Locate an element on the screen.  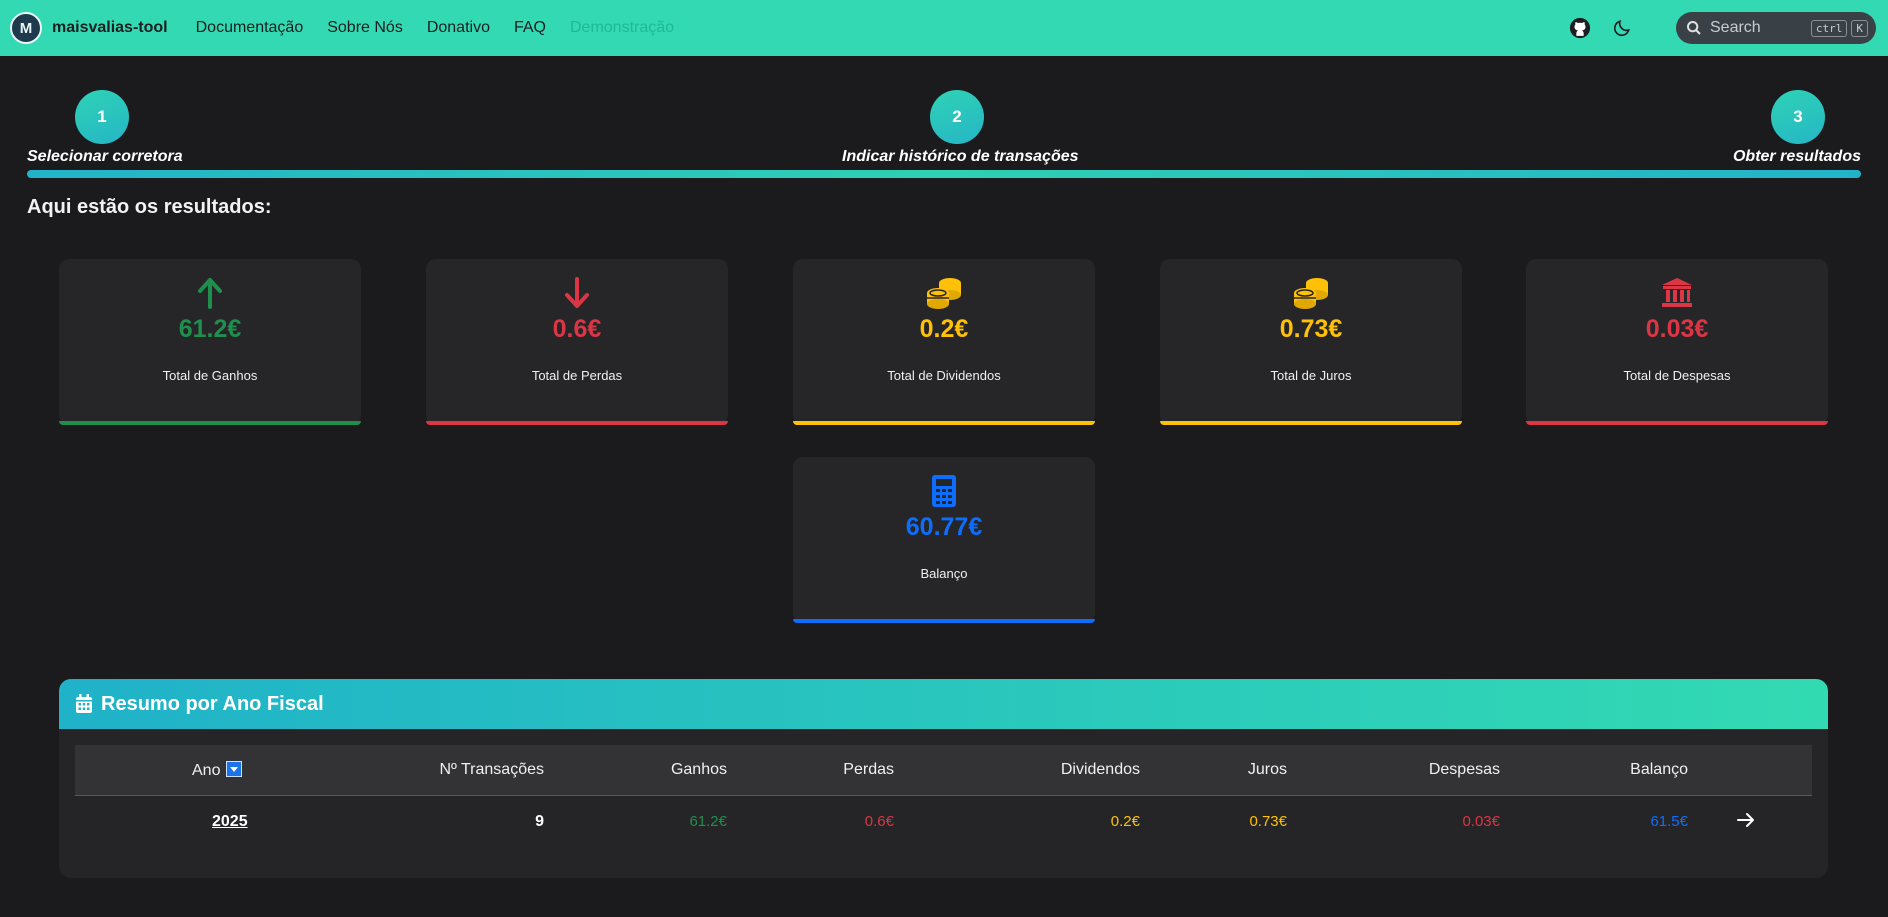
card-total-dividendos: 0.2€ Total de Dividendos is located at coordinates (944, 342).